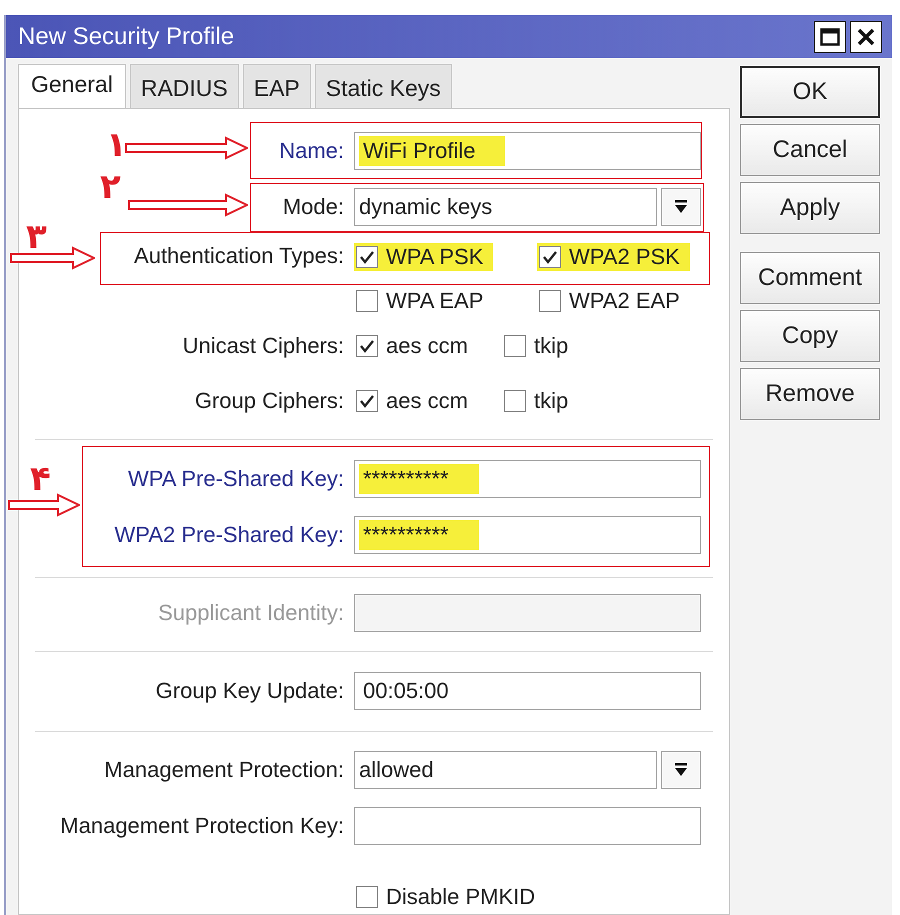 This screenshot has width=900, height=915. What do you see at coordinates (435, 301) in the screenshot?
I see `checkbox-label: WPA EAP` at bounding box center [435, 301].